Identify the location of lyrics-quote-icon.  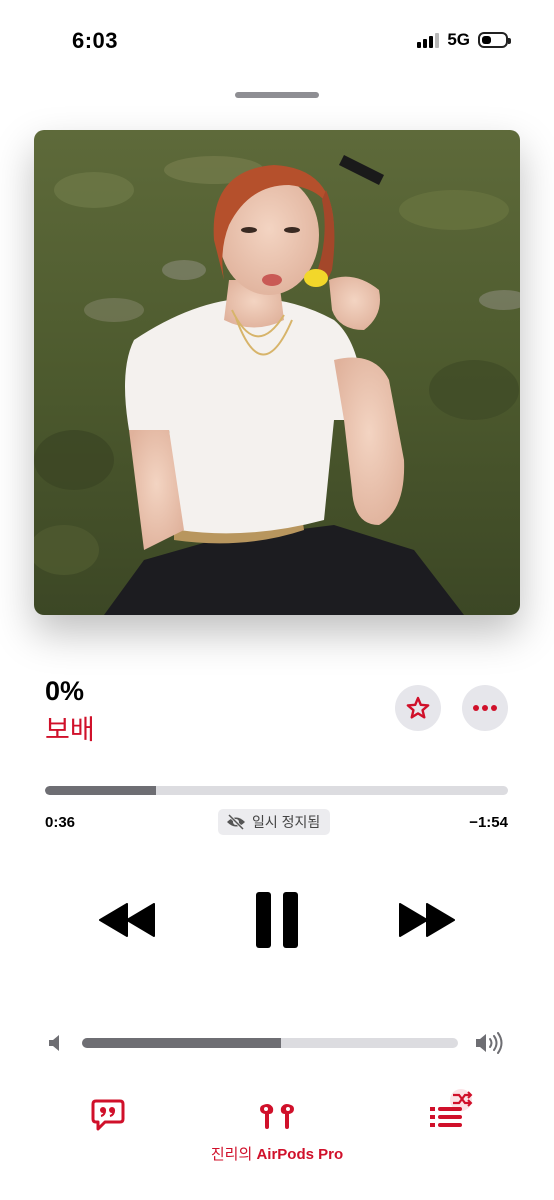
(108, 1115).